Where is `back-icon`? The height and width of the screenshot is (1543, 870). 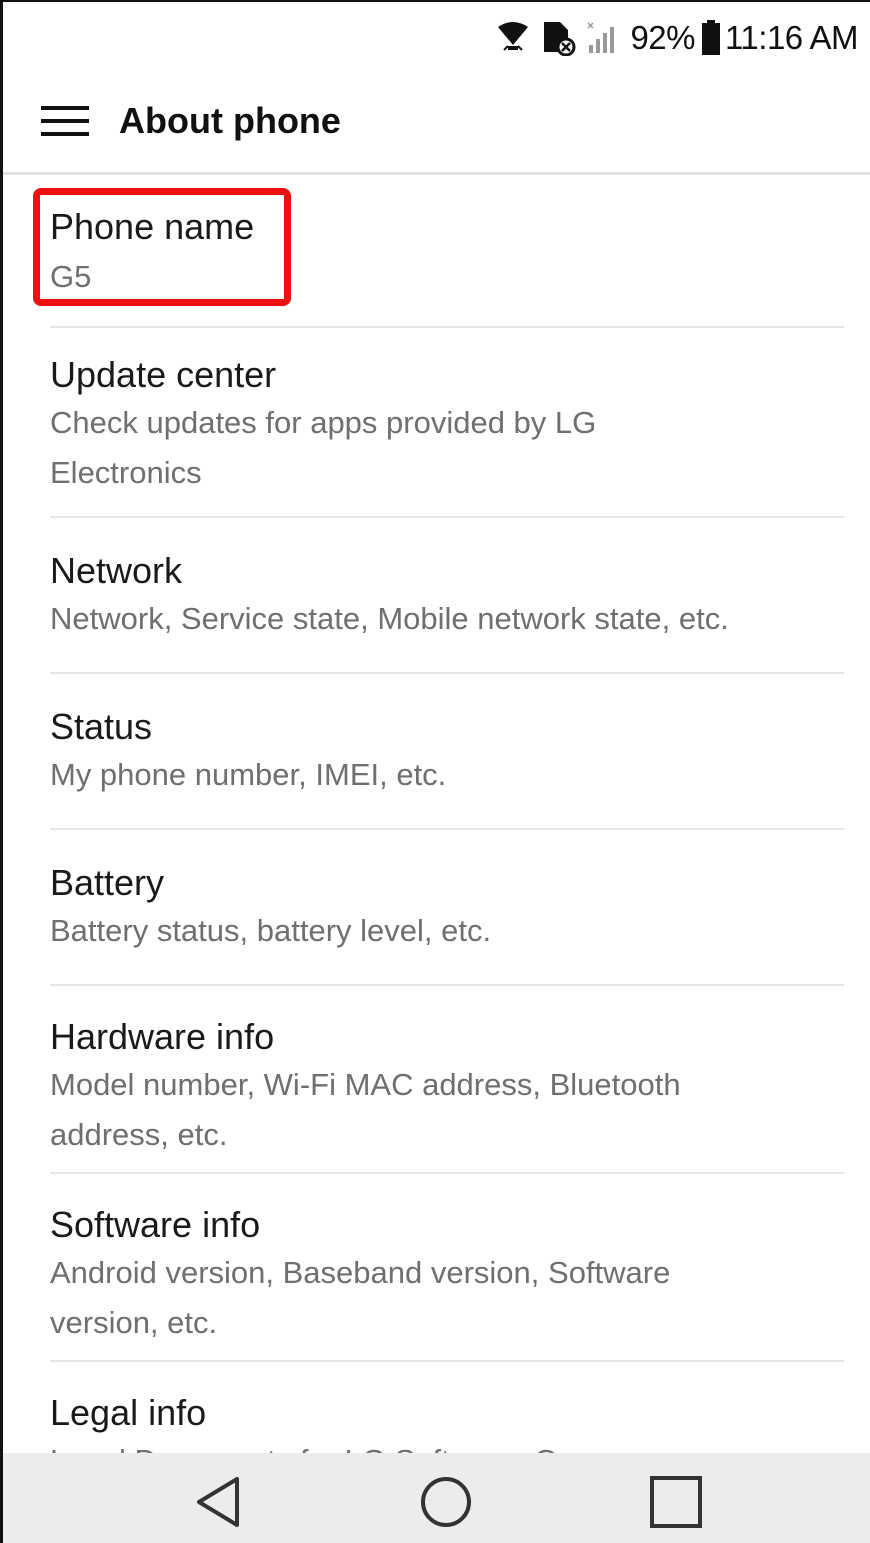
back-icon is located at coordinates (218, 1502).